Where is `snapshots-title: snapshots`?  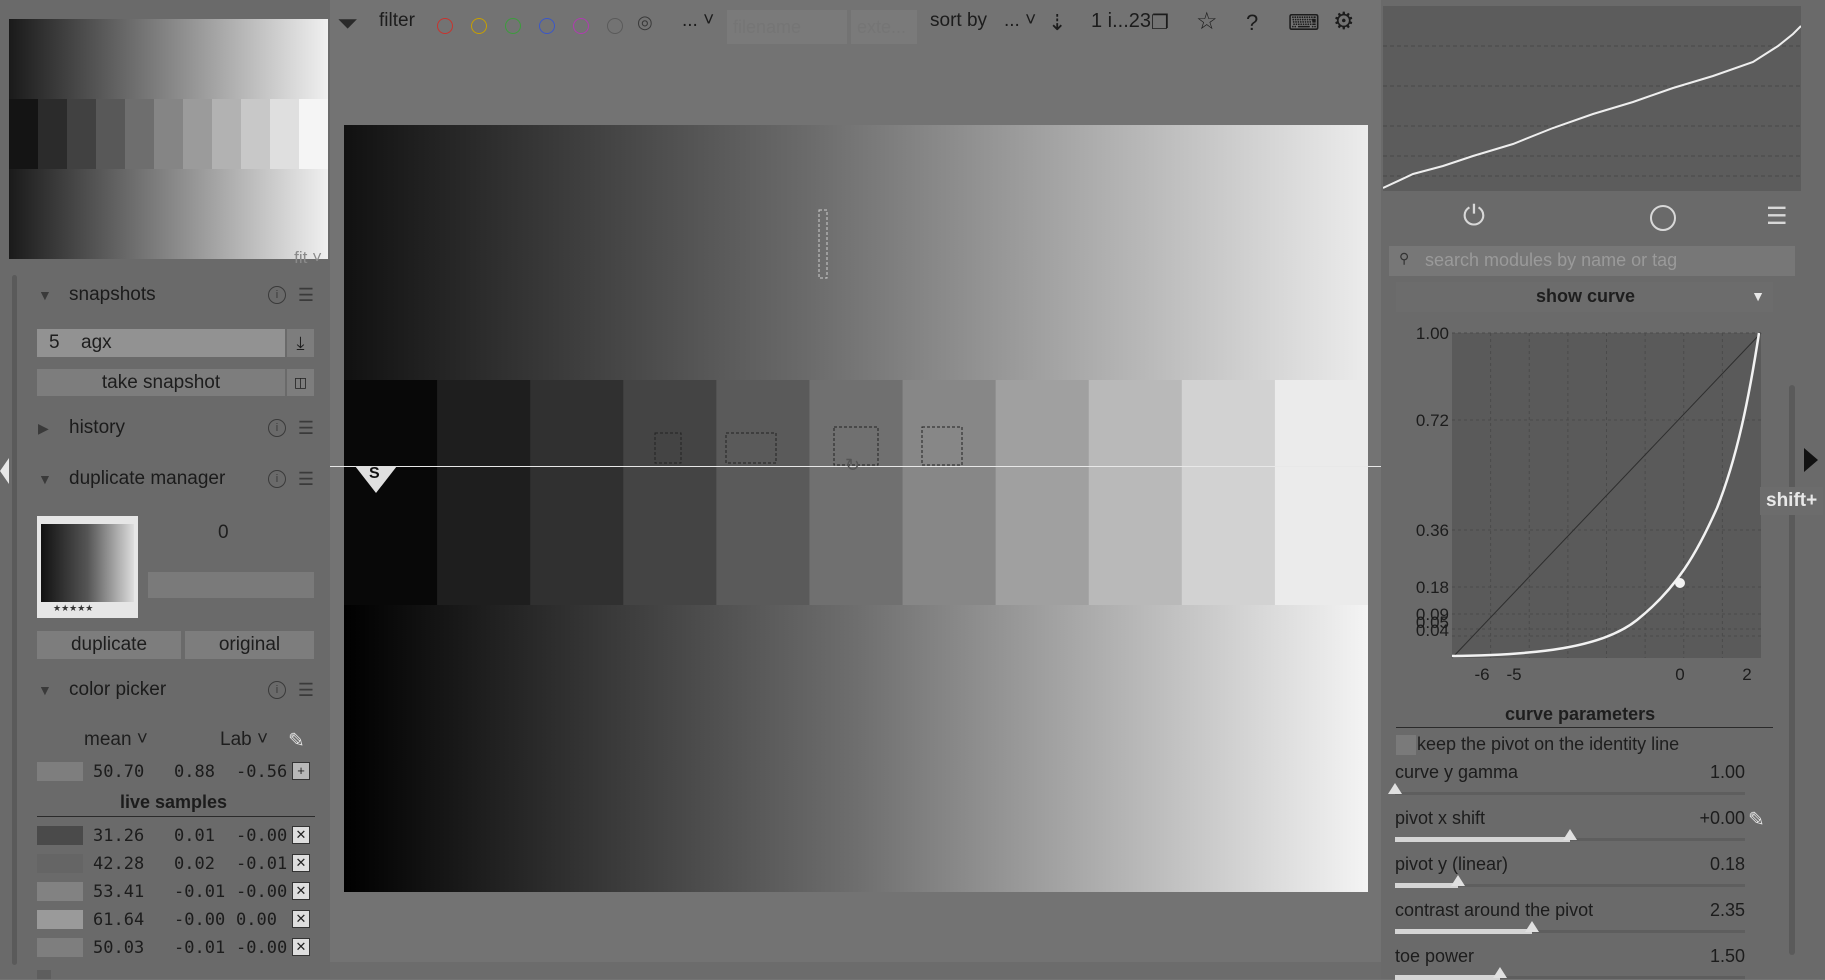
snapshots-title: snapshots is located at coordinates (112, 294).